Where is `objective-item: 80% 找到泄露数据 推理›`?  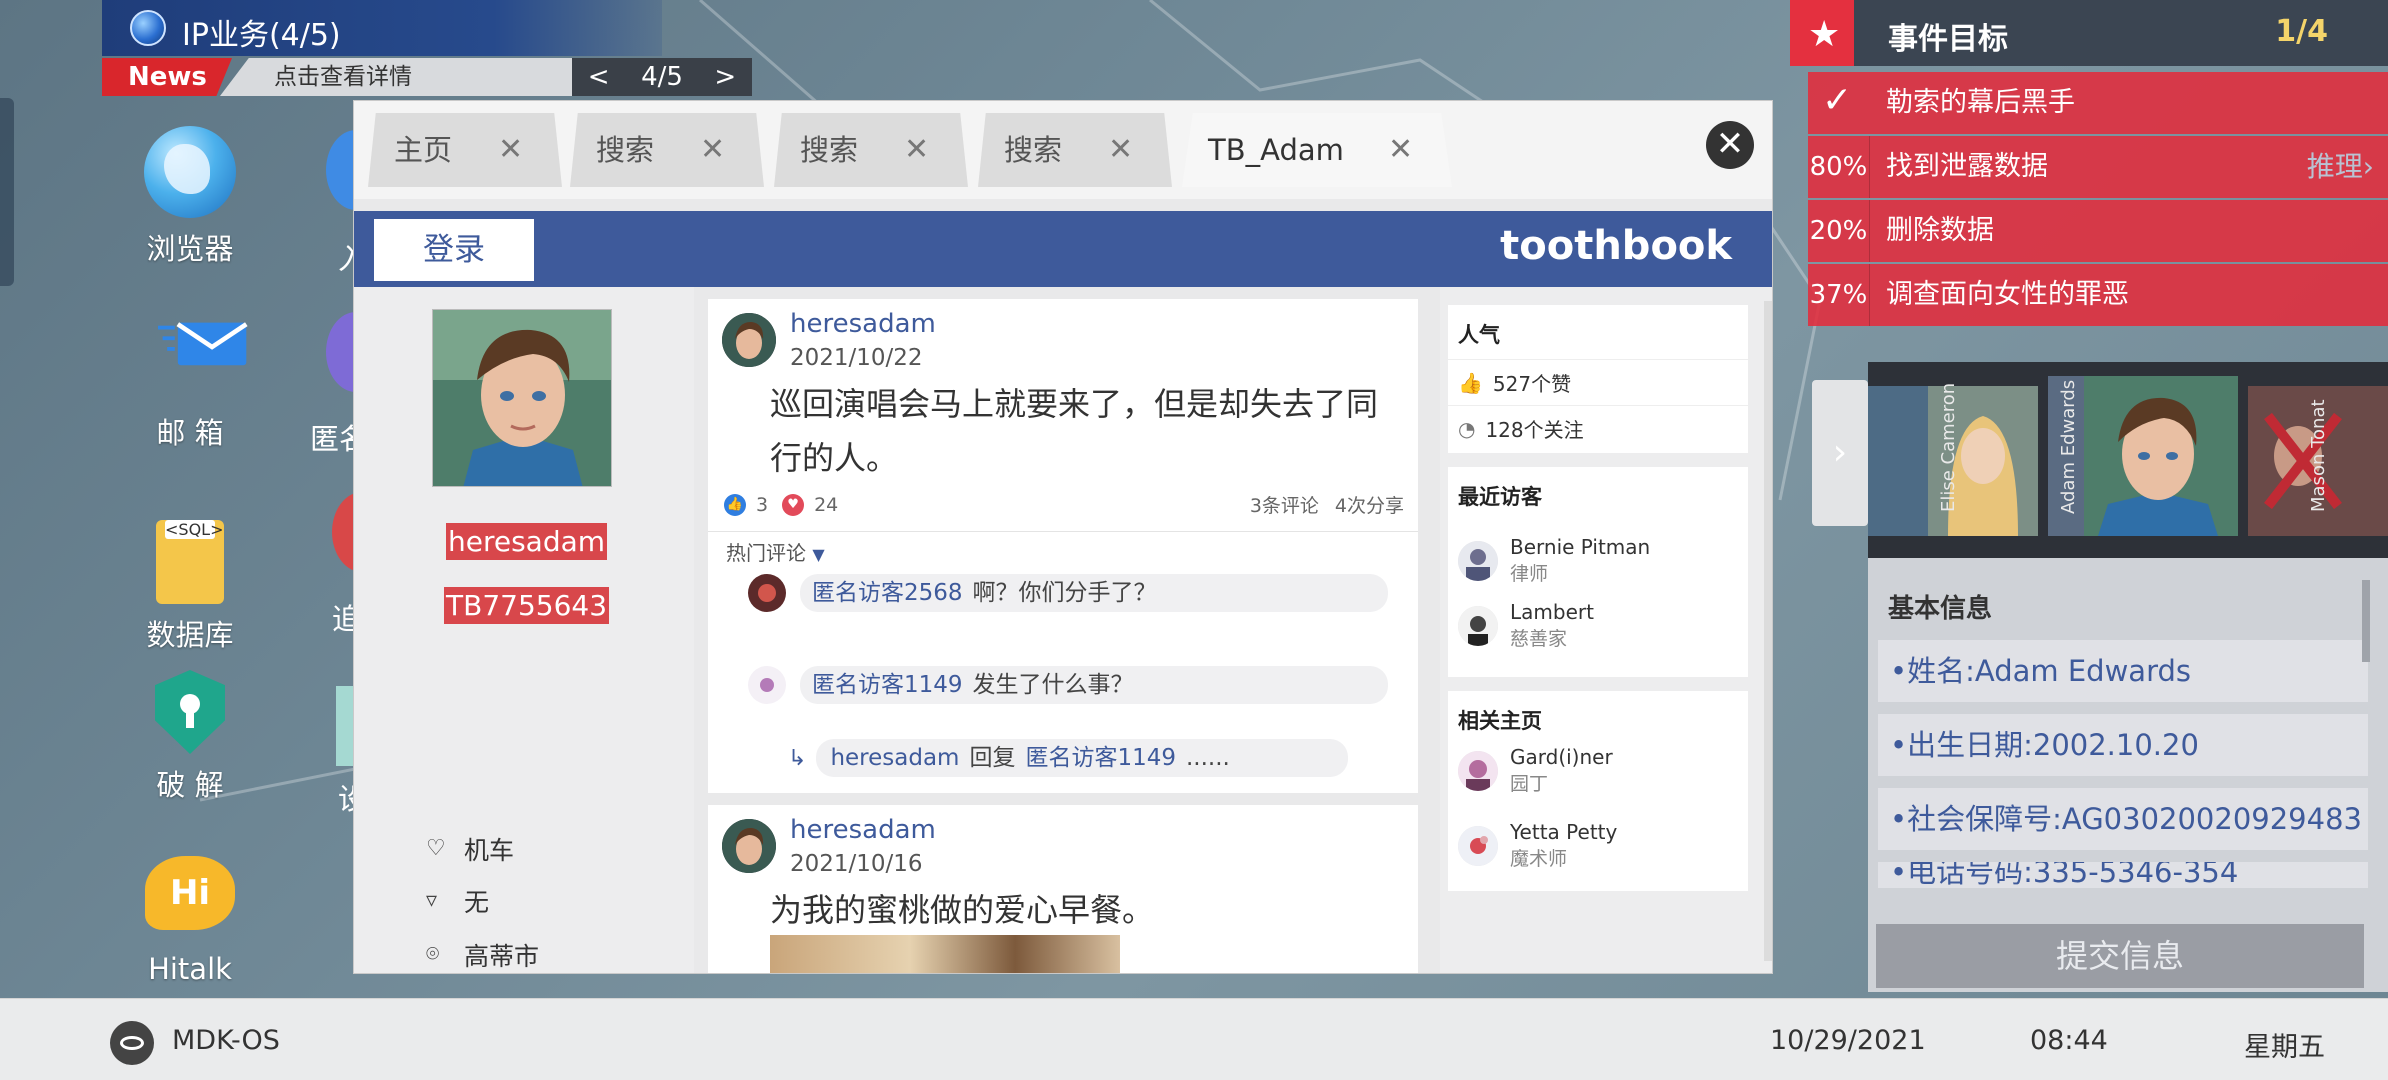 objective-item: 80% 找到泄露数据 推理› is located at coordinates (2098, 167).